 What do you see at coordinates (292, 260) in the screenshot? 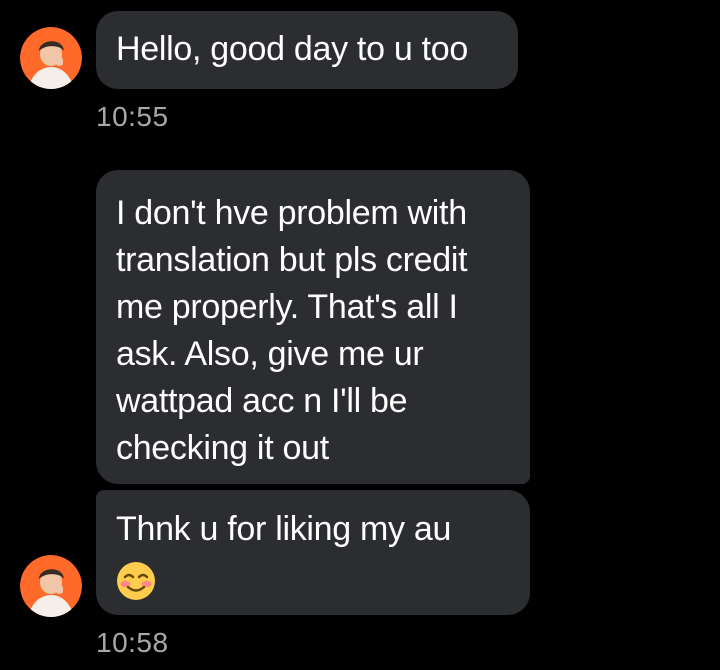
I see `message-text-line: translation but pls credit` at bounding box center [292, 260].